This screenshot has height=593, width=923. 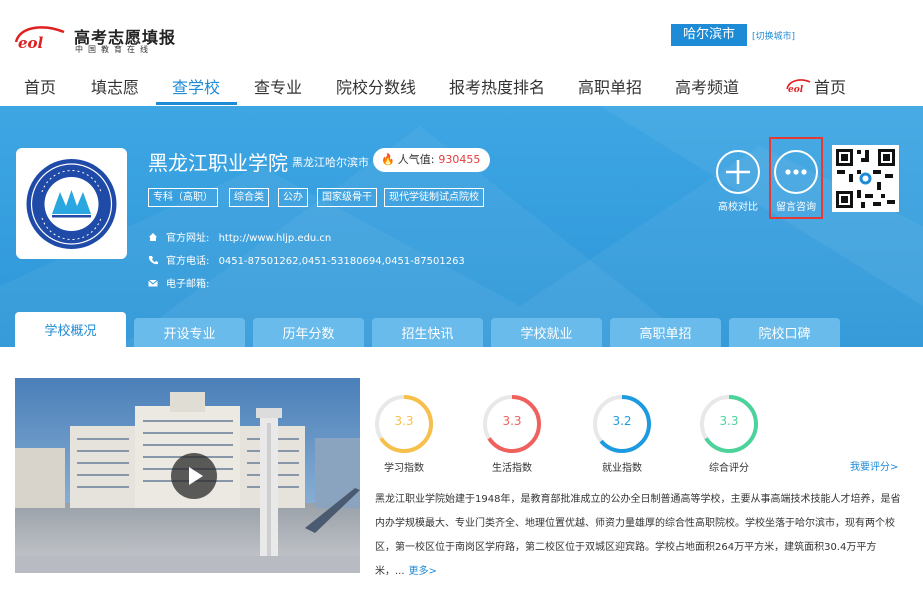 I want to click on current-city-button: 哈尔滨市, so click(x=709, y=35).